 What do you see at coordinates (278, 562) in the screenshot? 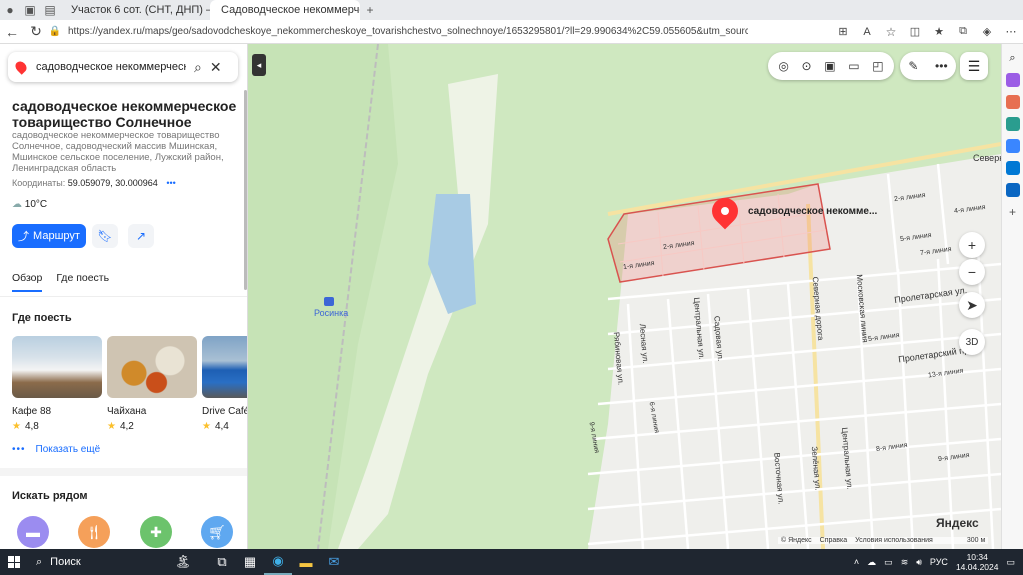
I see `edge-browser-icon: ◉` at bounding box center [278, 562].